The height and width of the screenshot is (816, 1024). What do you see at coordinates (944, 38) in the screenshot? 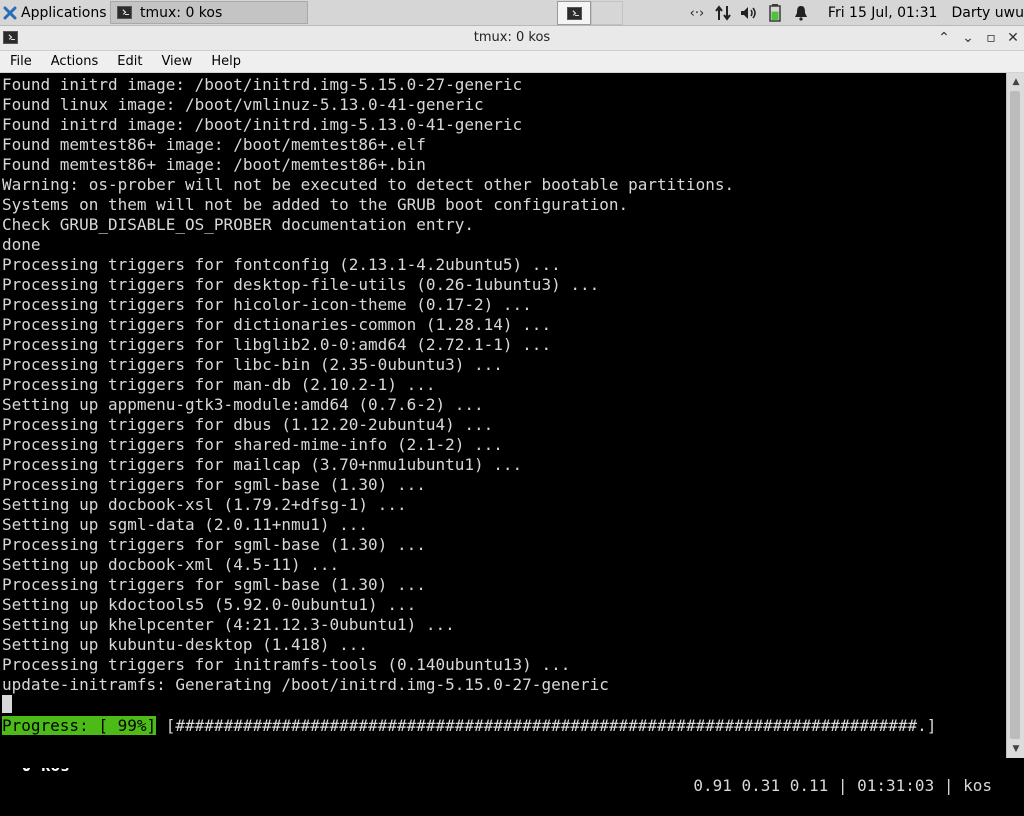
I see `shade-button: ⌃` at bounding box center [944, 38].